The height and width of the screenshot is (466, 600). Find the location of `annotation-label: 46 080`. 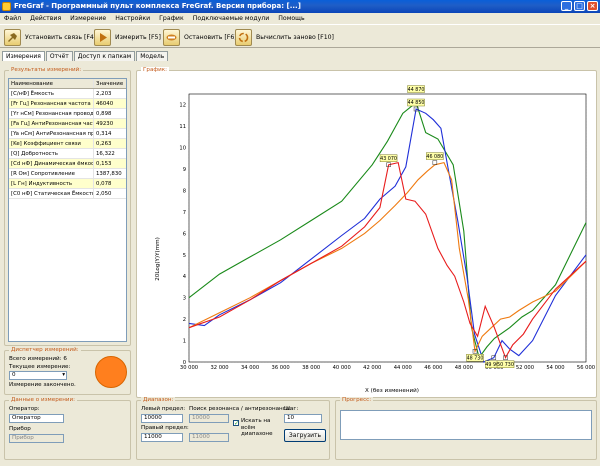

annotation-label: 46 080 is located at coordinates (434, 157).